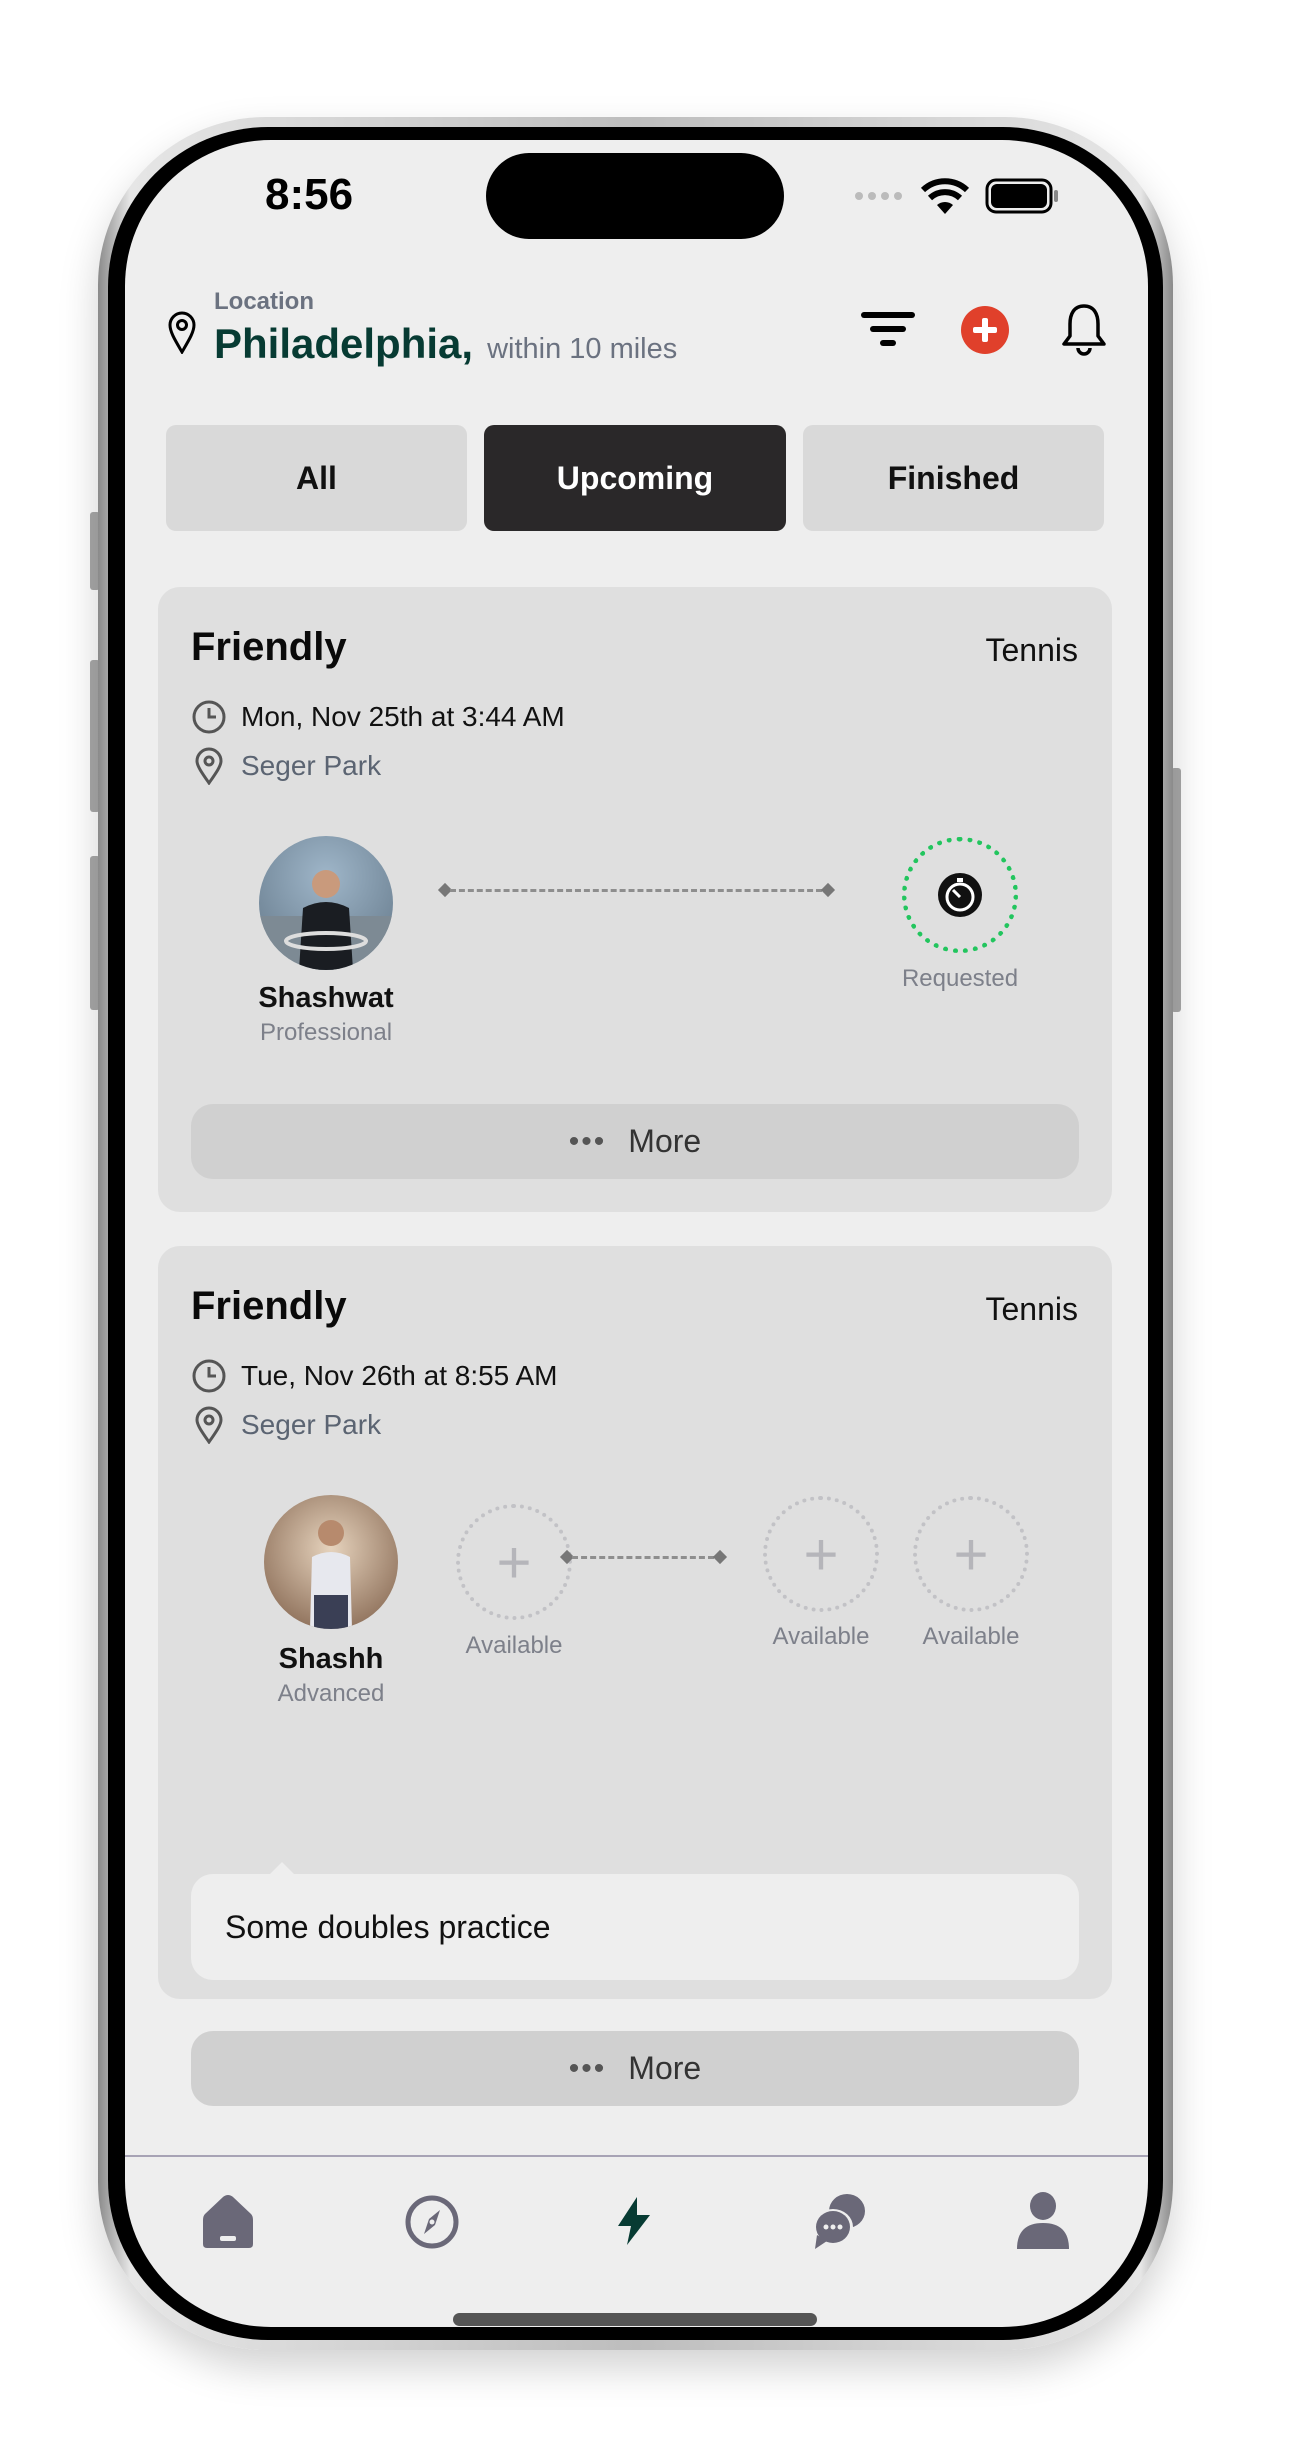 The height and width of the screenshot is (2460, 1290). I want to click on bell-icon, so click(1084, 330).